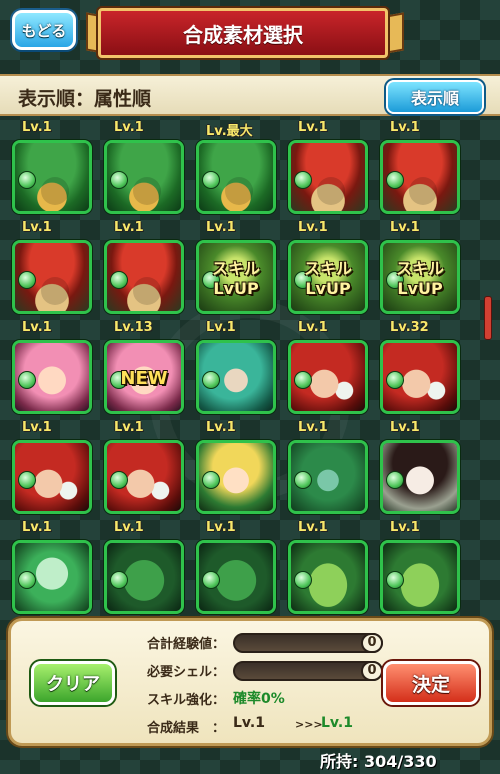  What do you see at coordinates (378, 761) in the screenshot?
I see `owned-count: 所持: 304/330` at bounding box center [378, 761].